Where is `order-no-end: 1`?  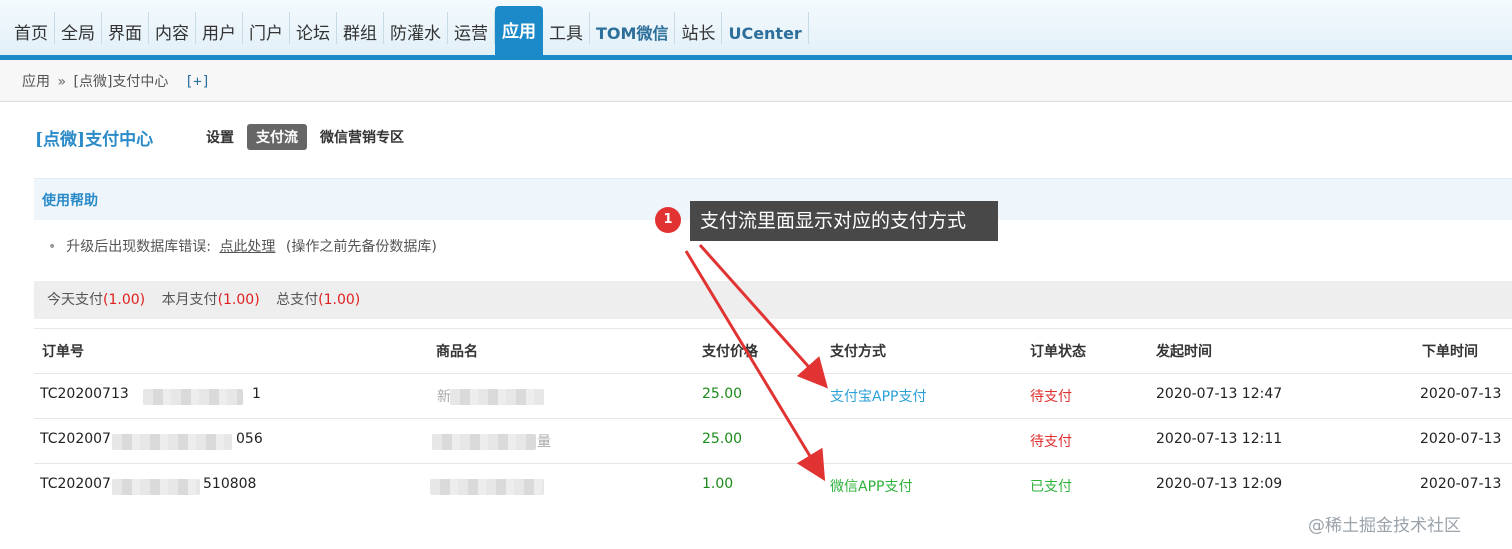
order-no-end: 1 is located at coordinates (256, 394).